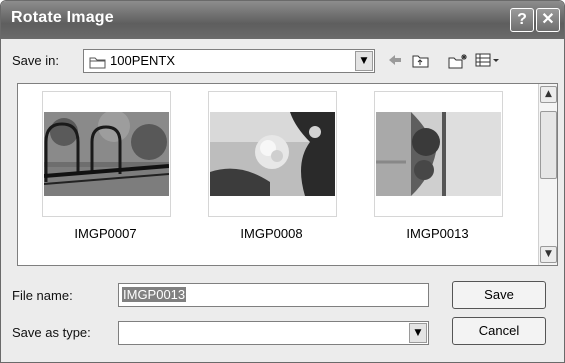  What do you see at coordinates (105, 233) in the screenshot?
I see `file-name-label: IMGP0007` at bounding box center [105, 233].